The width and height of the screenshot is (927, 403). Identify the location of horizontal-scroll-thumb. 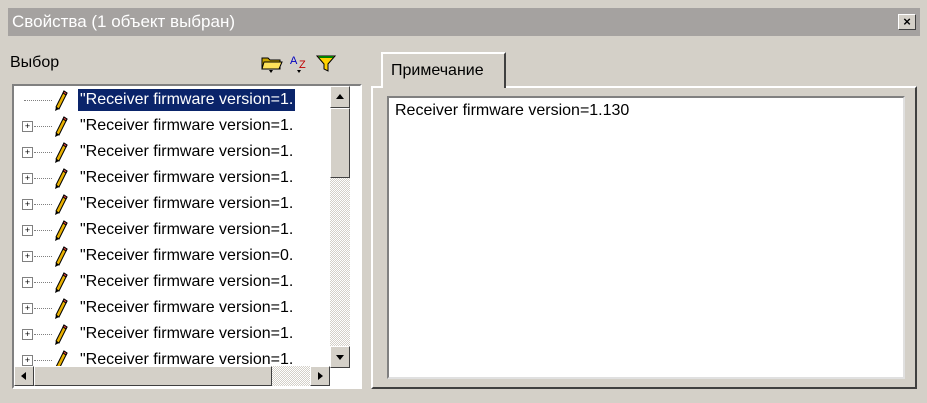
(153, 376).